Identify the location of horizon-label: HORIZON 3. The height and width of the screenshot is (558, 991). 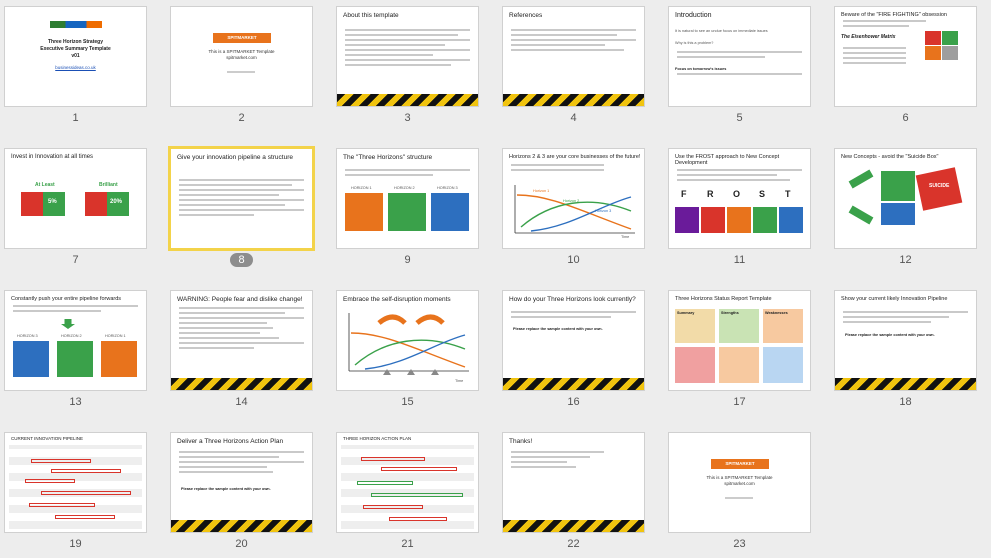
(447, 188).